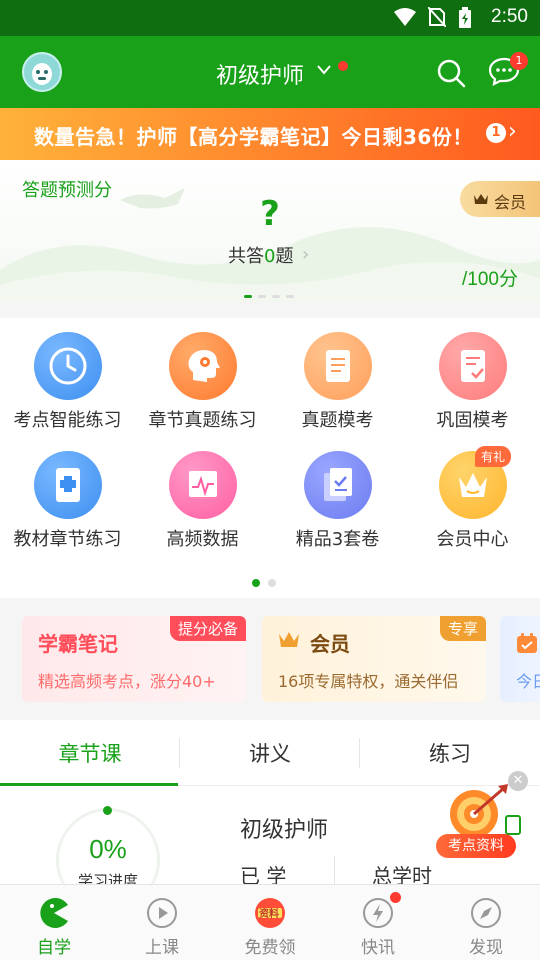 The width and height of the screenshot is (540, 960). Describe the element at coordinates (68, 485) in the screenshot. I see `book-icon` at that location.